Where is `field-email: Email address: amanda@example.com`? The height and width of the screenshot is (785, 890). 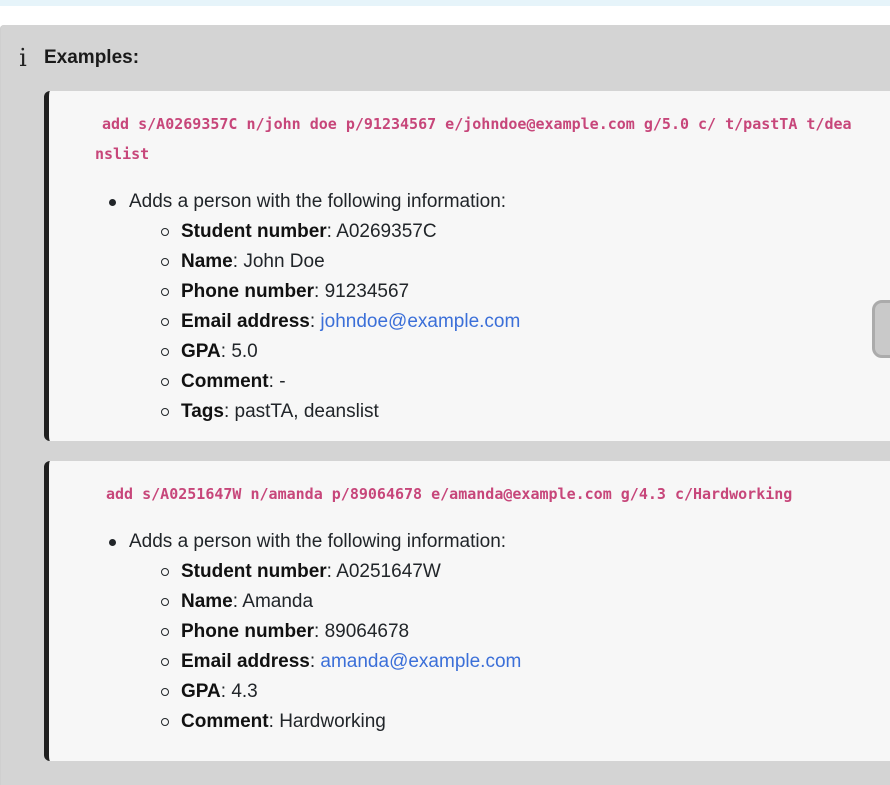 field-email: Email address: amanda@example.com is located at coordinates (340, 662).